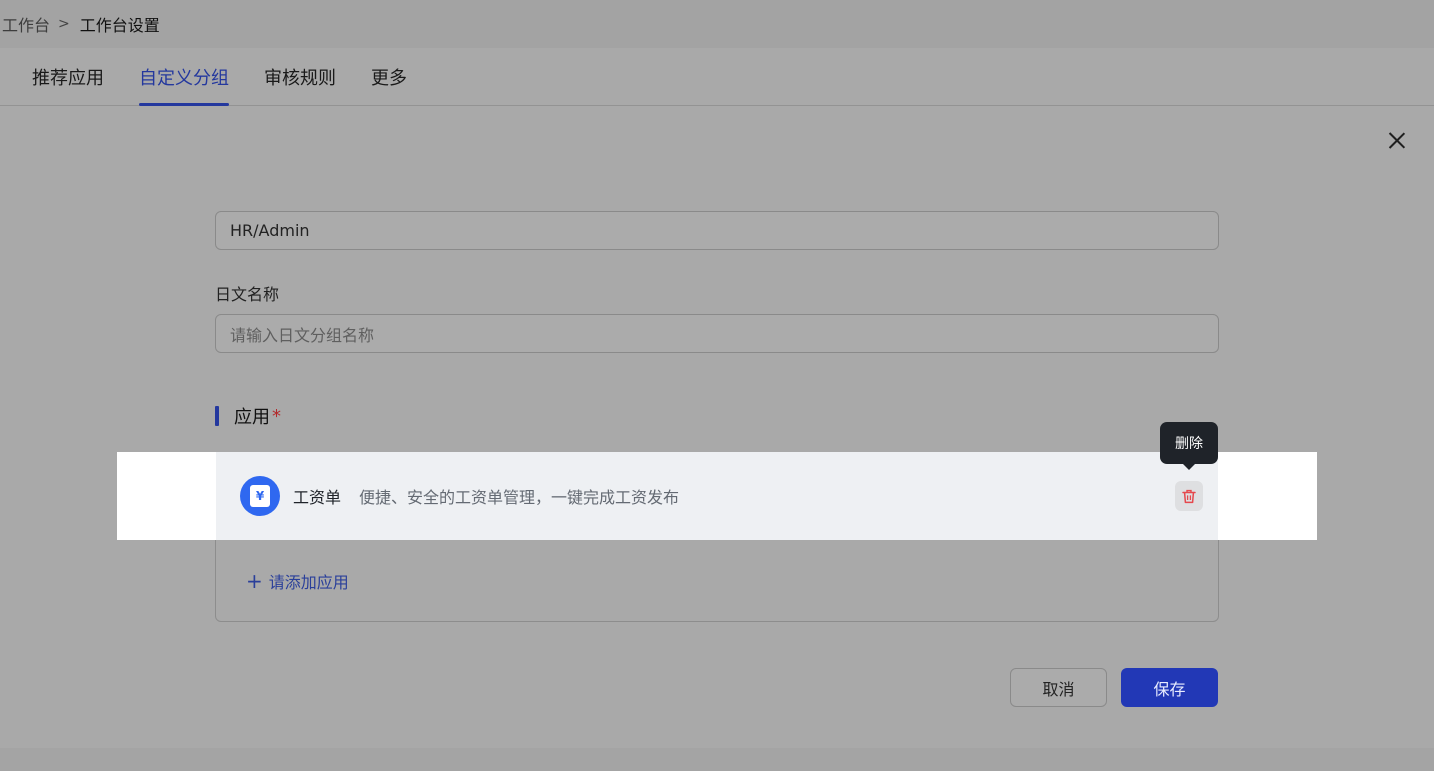  Describe the element at coordinates (300, 76) in the screenshot. I see `tab-review-rules: 审核规则` at that location.